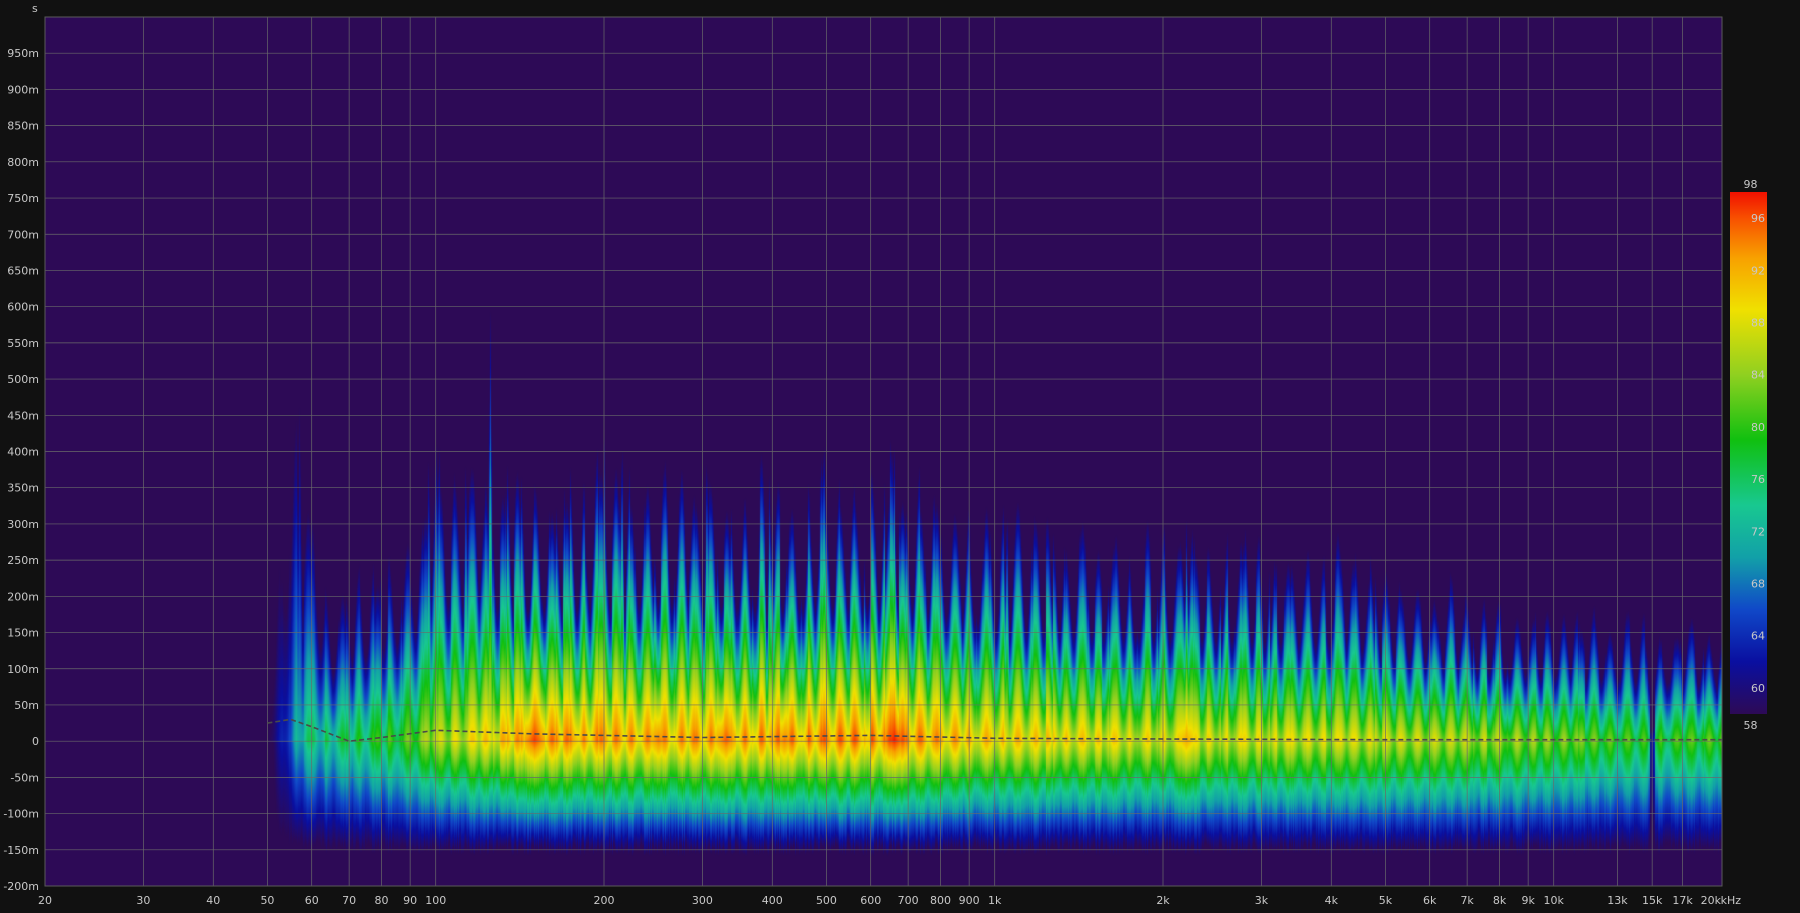 The height and width of the screenshot is (913, 1800). What do you see at coordinates (35, 8) in the screenshot?
I see `y-unit-label: s` at bounding box center [35, 8].